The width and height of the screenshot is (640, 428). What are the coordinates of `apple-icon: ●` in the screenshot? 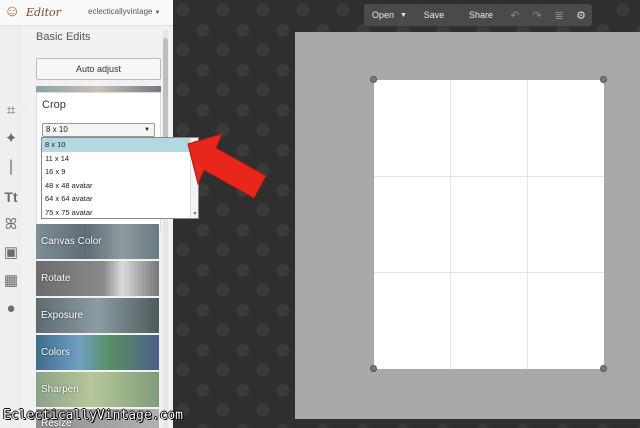 It's located at (11, 309).